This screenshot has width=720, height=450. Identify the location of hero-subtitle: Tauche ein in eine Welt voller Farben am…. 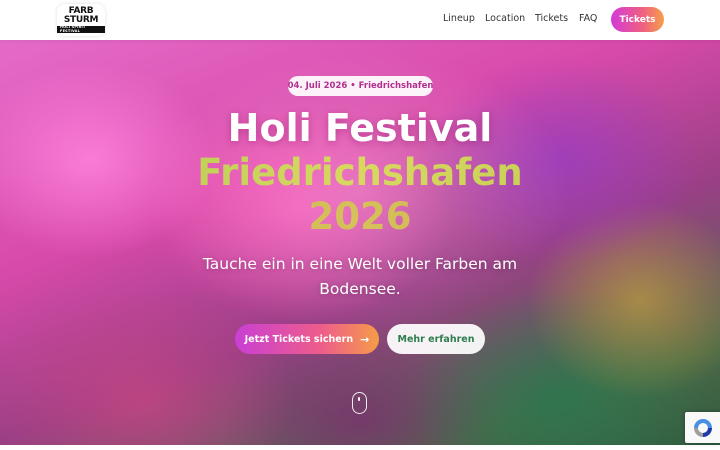
(360, 276).